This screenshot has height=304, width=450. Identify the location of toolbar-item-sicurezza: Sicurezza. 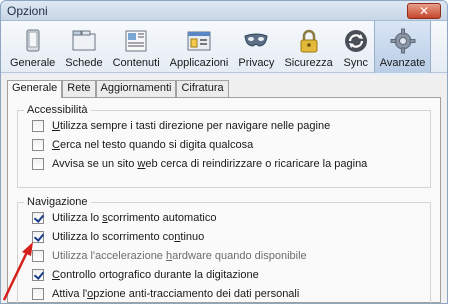
(308, 47).